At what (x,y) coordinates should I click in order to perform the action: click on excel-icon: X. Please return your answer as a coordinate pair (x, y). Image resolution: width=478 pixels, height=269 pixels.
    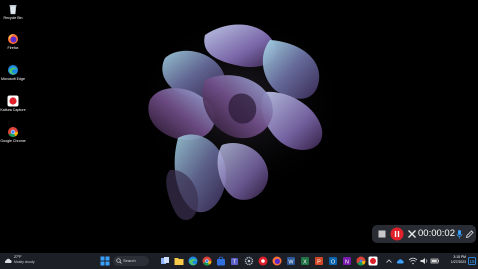
    Looking at the image, I should click on (305, 261).